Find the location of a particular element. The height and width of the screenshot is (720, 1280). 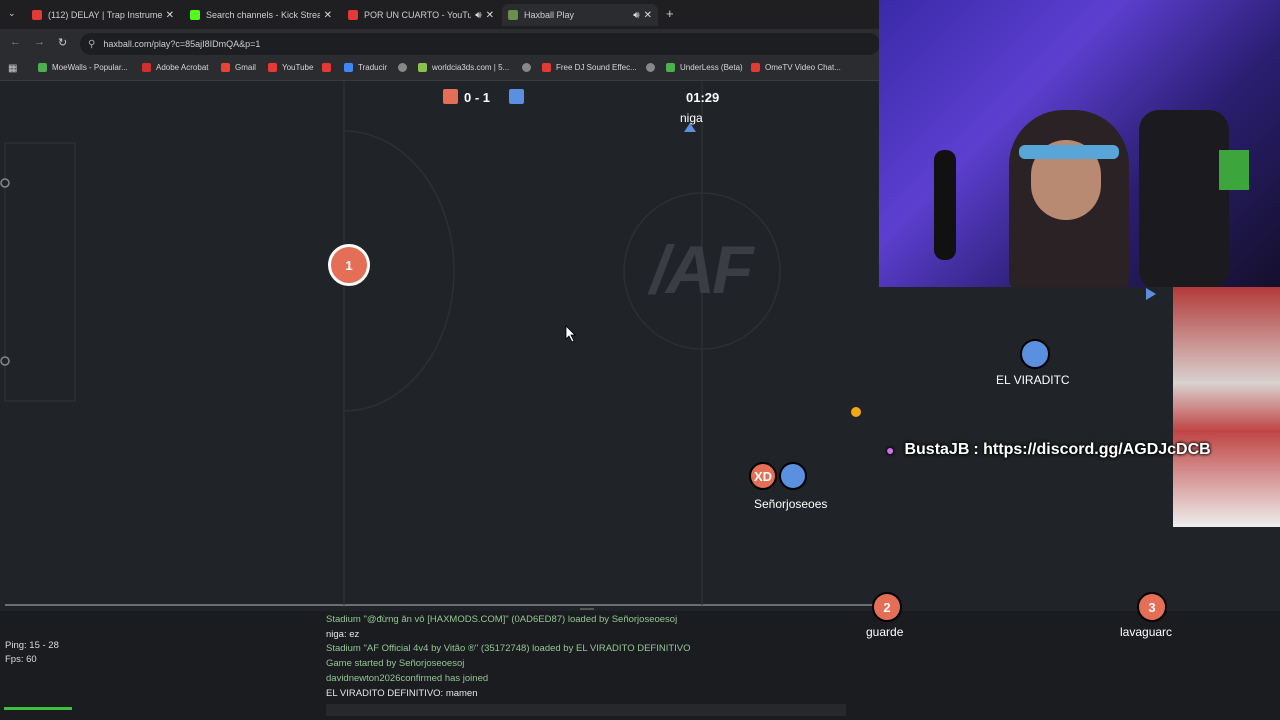

discord-overlay: ● BustaJB : https://discord.gg/AGDJcDCB is located at coordinates (1048, 450).